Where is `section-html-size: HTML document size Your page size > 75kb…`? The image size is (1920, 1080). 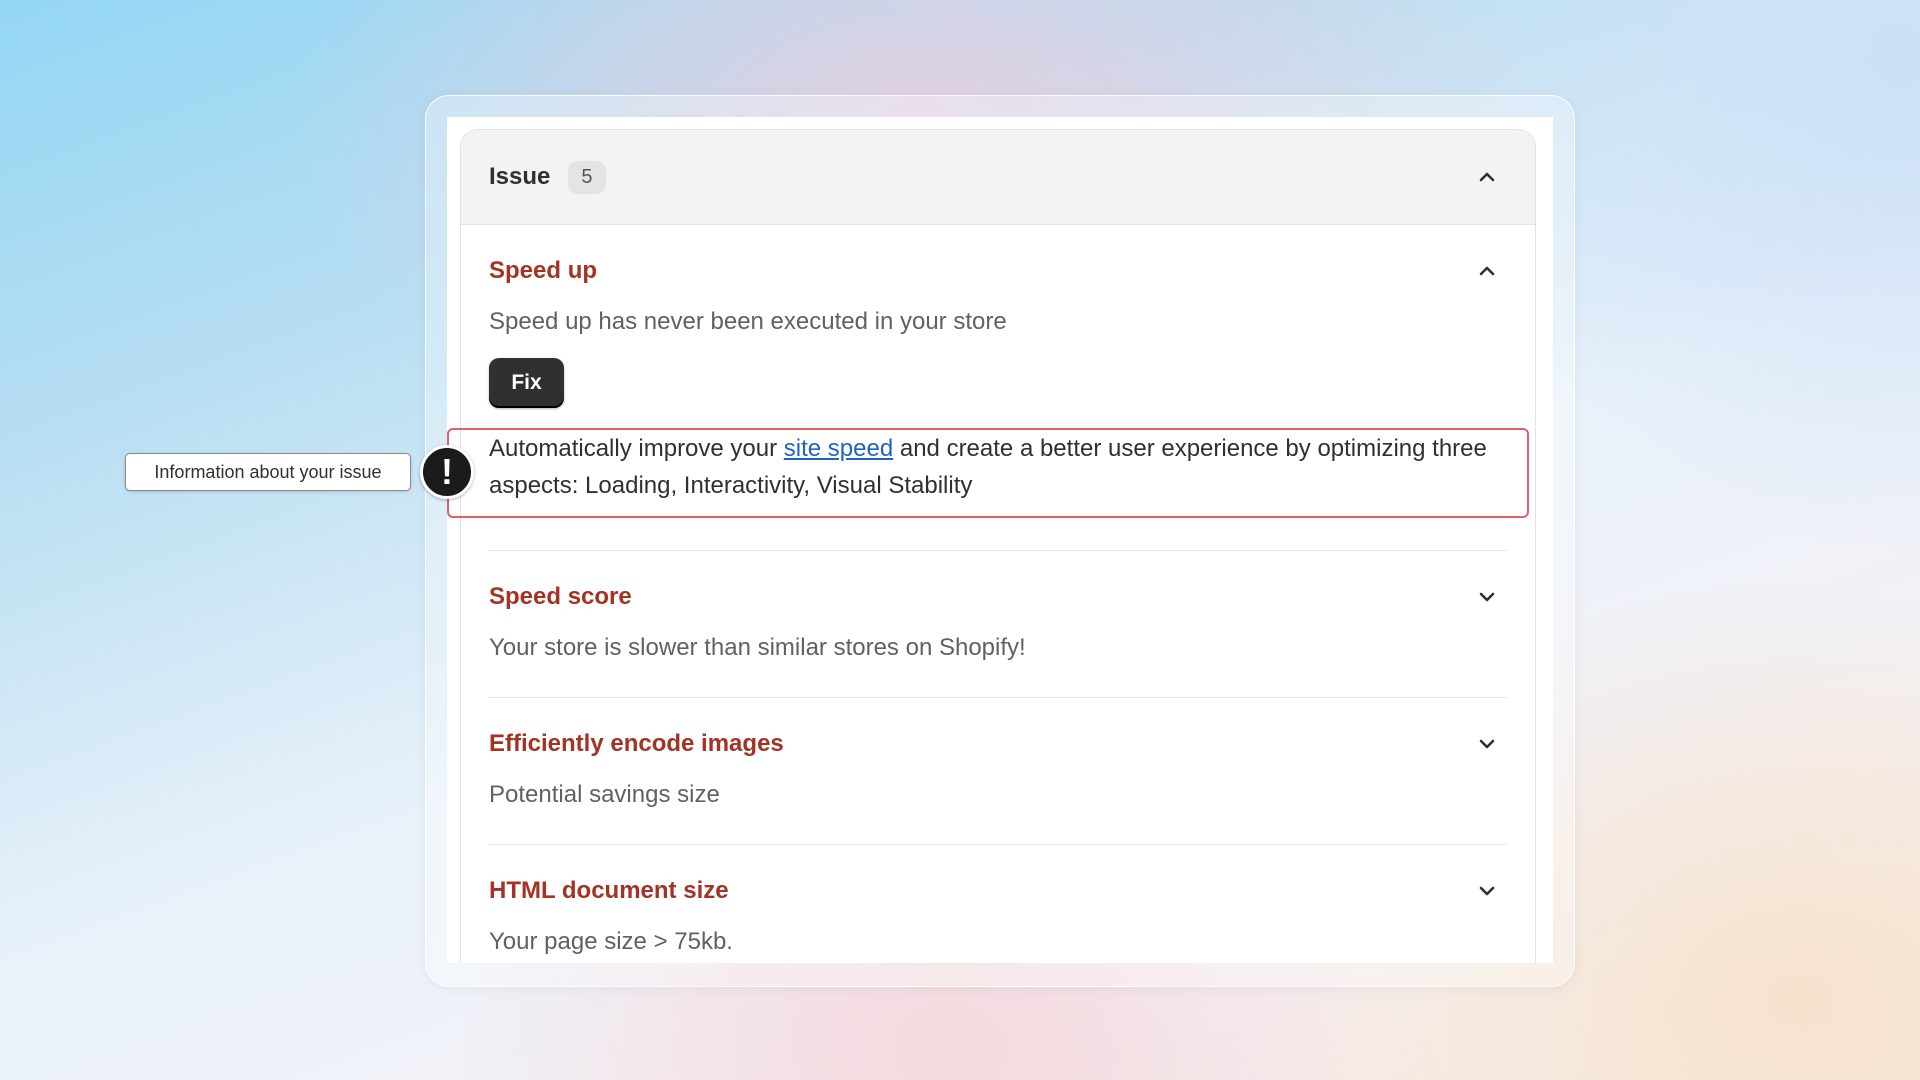
section-html-size: HTML document size Your page size > 75kb… is located at coordinates (998, 904).